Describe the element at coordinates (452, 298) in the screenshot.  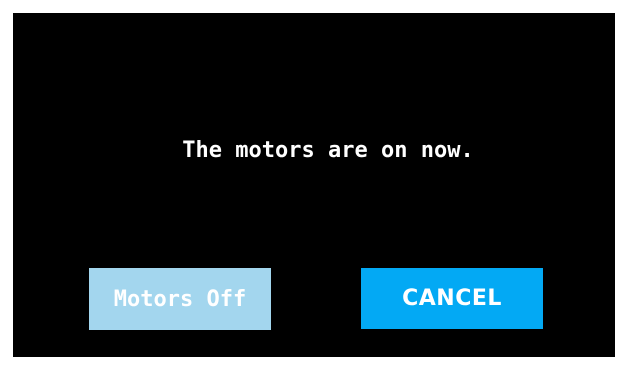
I see `cancel-button: CANCEL` at that location.